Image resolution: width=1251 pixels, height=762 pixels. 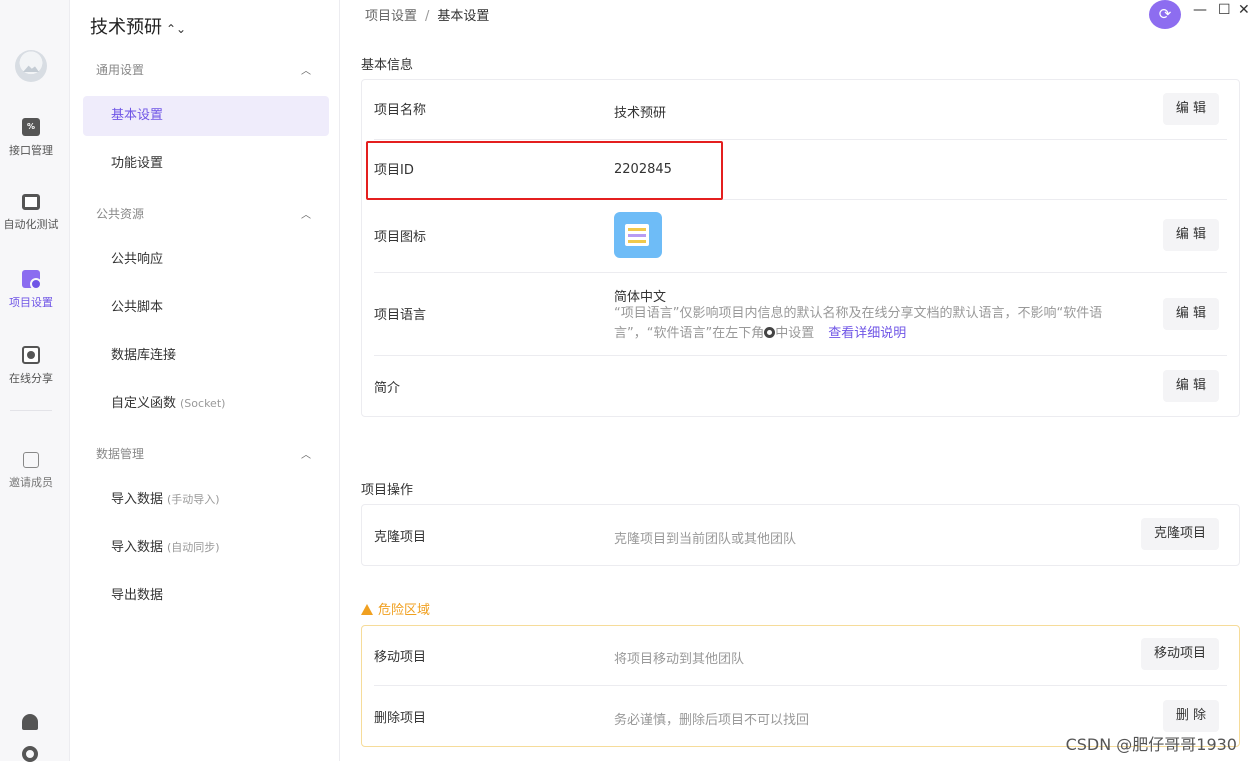 I want to click on row-clone: 克隆项目 克隆项目到当前团队或其他团队 克隆项目, so click(x=800, y=535).